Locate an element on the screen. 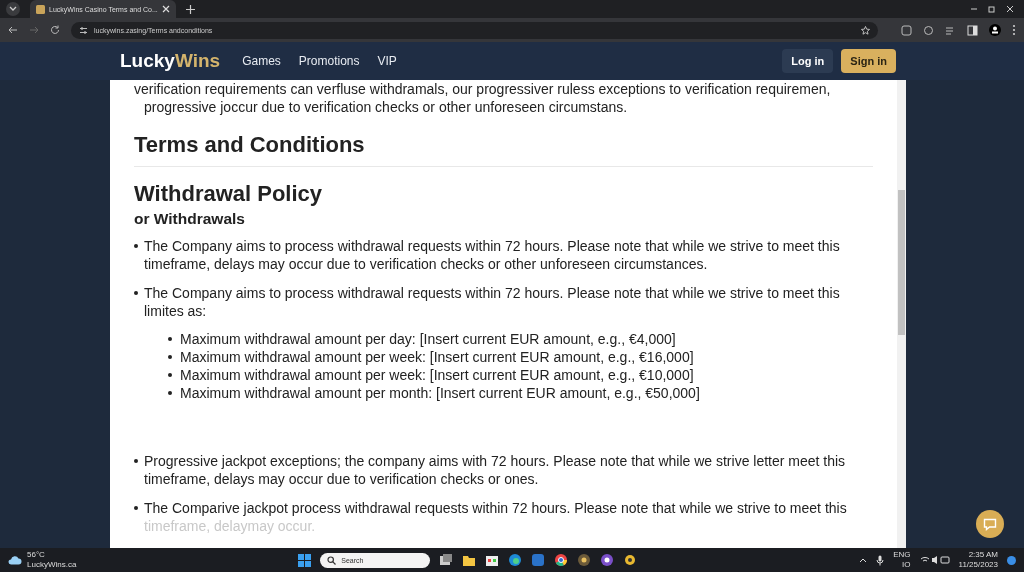 The image size is (1024, 572). chat-icon is located at coordinates (990, 524).